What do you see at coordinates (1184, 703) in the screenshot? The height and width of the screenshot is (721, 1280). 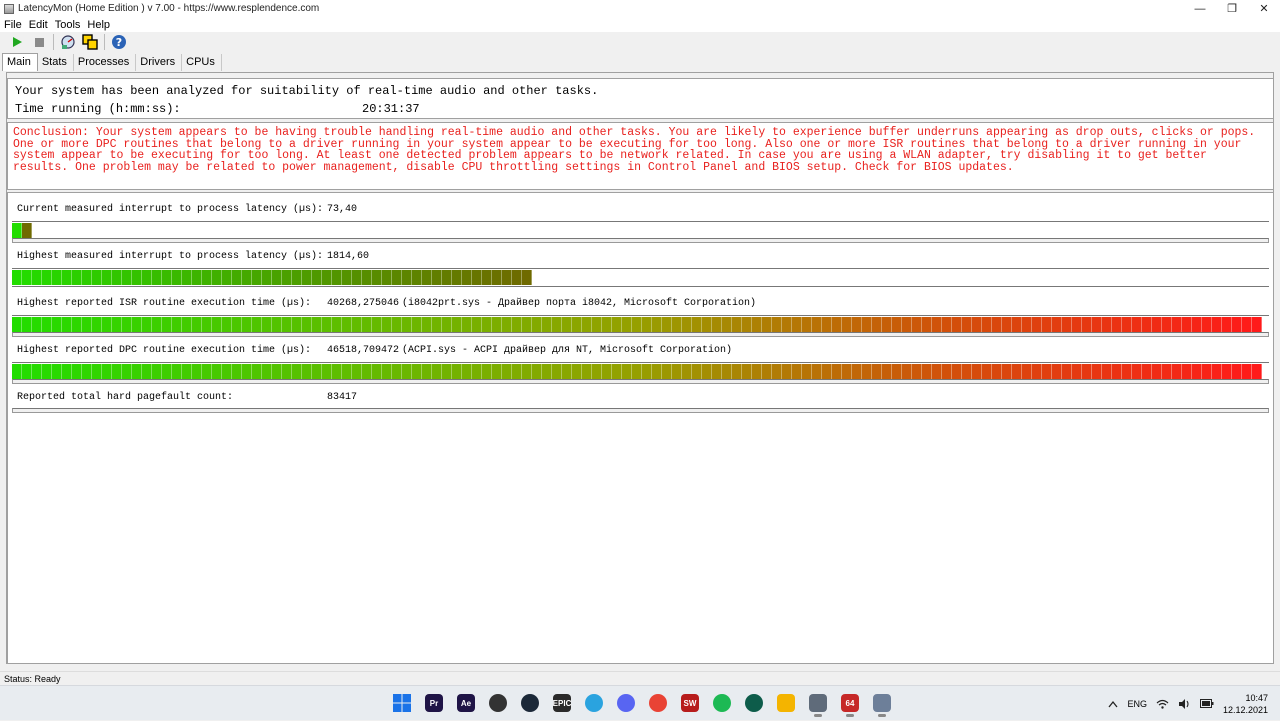 I see `volume-icon` at bounding box center [1184, 703].